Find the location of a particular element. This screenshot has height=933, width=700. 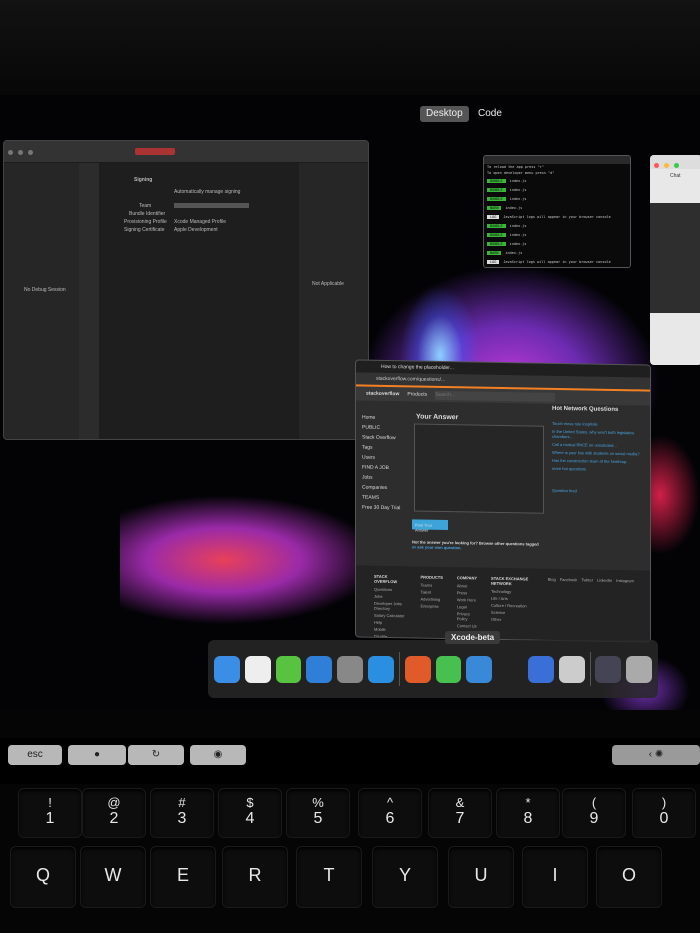

so-logo: stackoverflow is located at coordinates (382, 394).